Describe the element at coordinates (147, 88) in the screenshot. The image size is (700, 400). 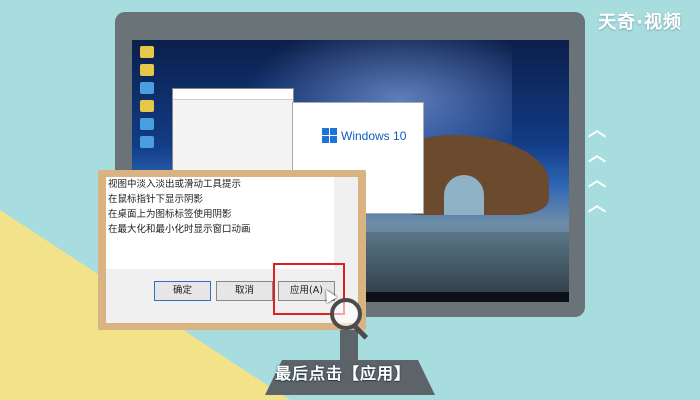
I see `computer-icon` at that location.